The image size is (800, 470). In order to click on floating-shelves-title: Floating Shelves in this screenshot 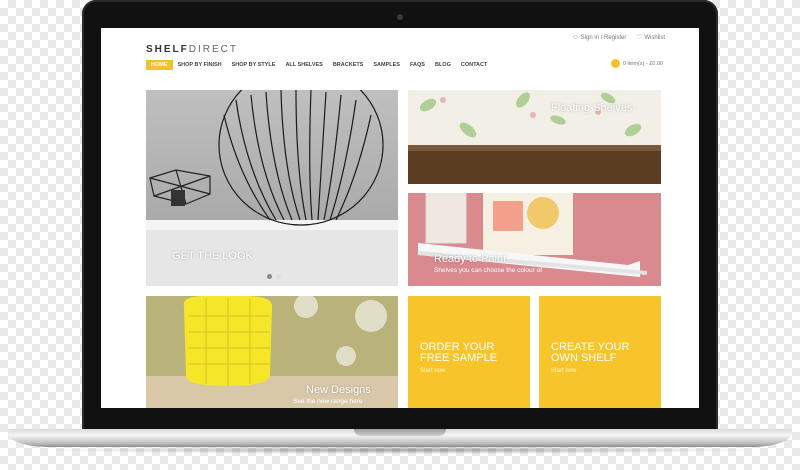, I will do `click(592, 108)`.